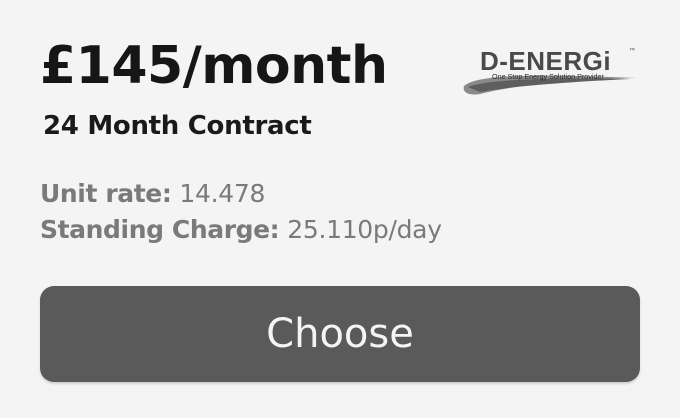  I want to click on unit-rate-value: 14.478, so click(222, 193).